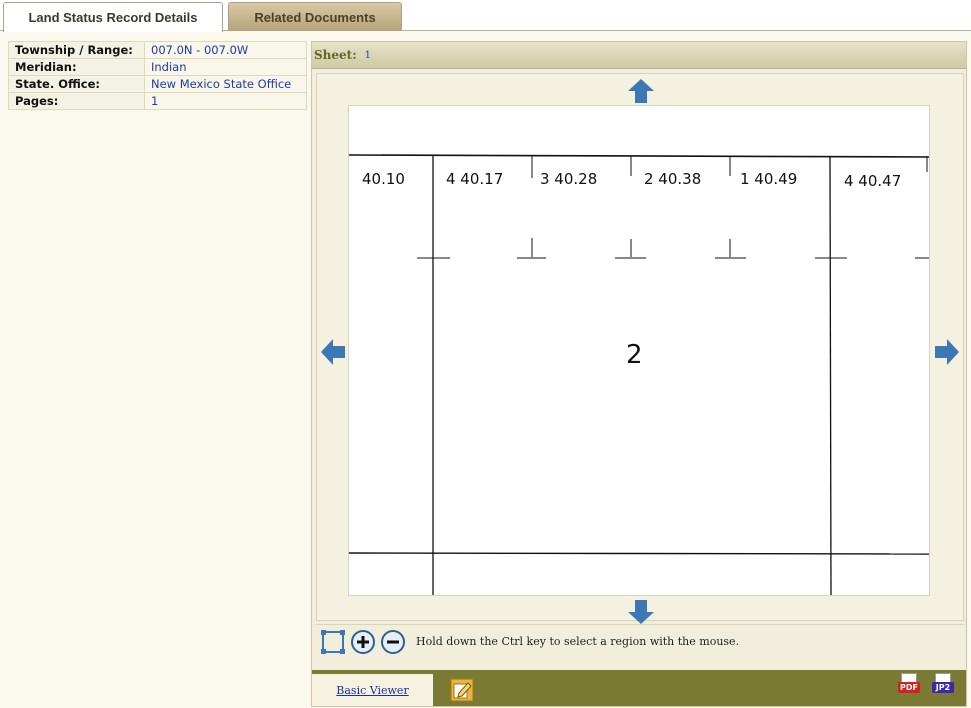 The width and height of the screenshot is (971, 708). What do you see at coordinates (315, 16) in the screenshot?
I see `tab-related-documents: Related Documents` at bounding box center [315, 16].